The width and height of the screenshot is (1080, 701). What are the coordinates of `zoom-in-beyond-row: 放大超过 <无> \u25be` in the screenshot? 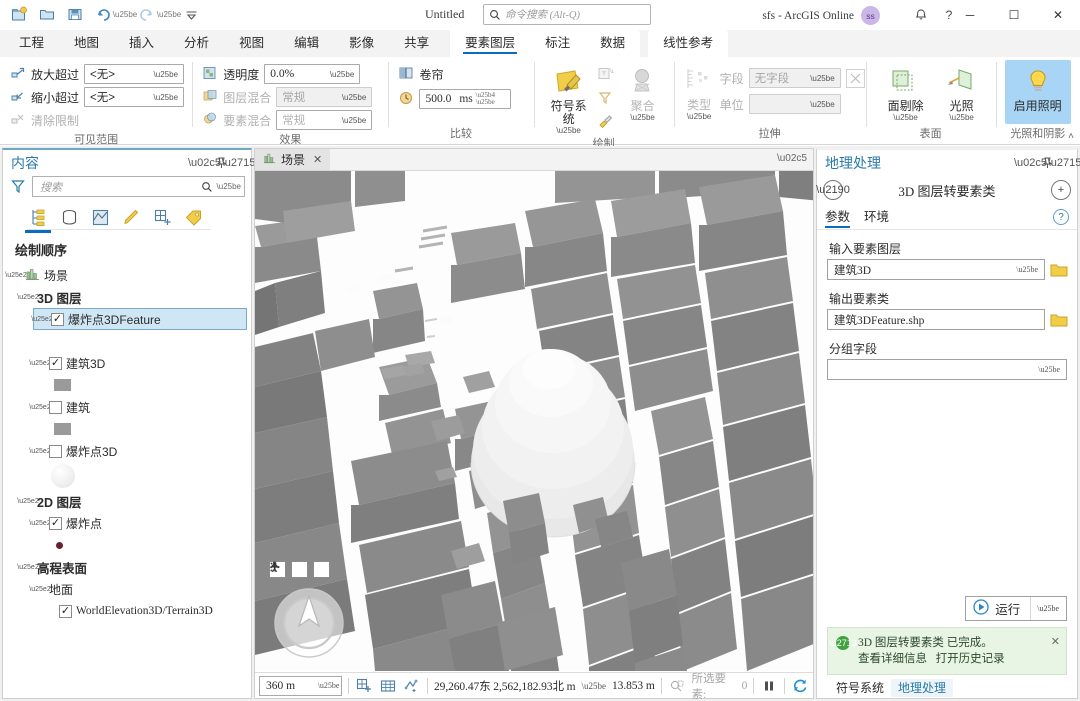 It's located at (97, 74).